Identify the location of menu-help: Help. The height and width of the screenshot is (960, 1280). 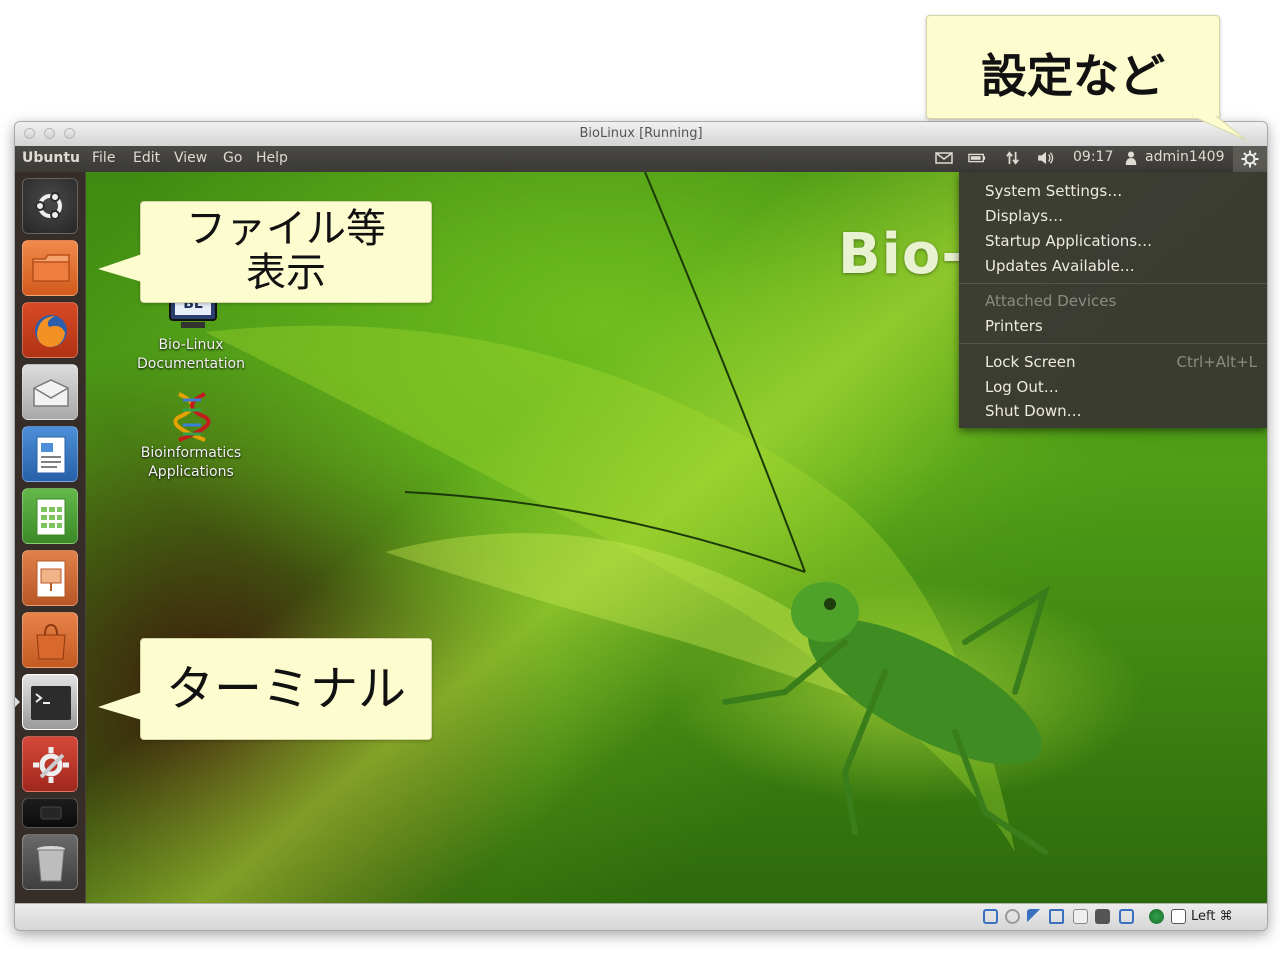
(272, 158).